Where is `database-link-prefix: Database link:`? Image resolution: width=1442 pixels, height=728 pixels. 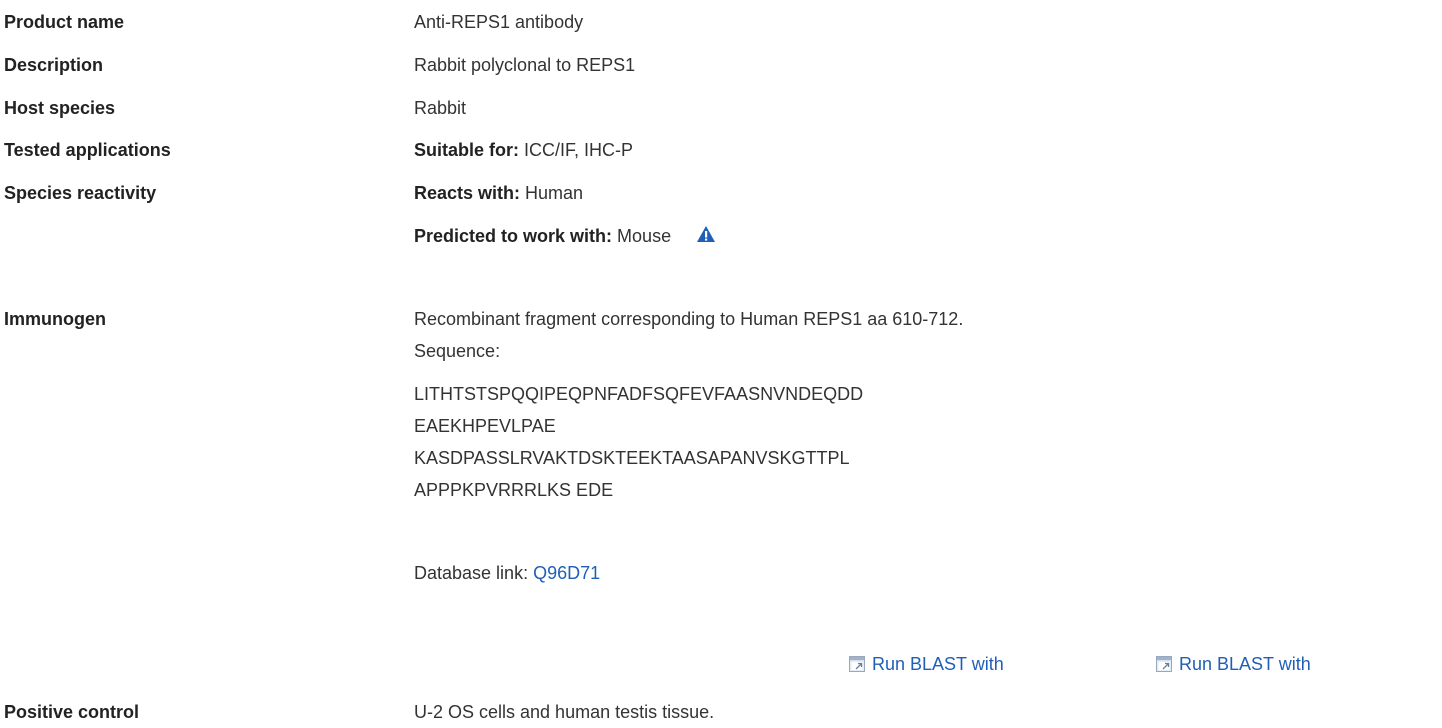
database-link-prefix: Database link: is located at coordinates (471, 573).